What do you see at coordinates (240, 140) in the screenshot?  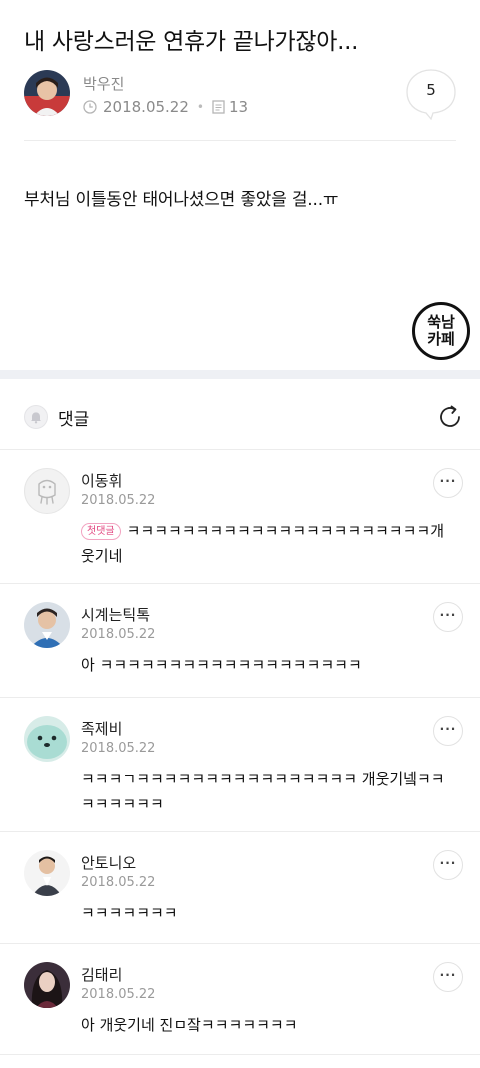 I see `divider` at bounding box center [240, 140].